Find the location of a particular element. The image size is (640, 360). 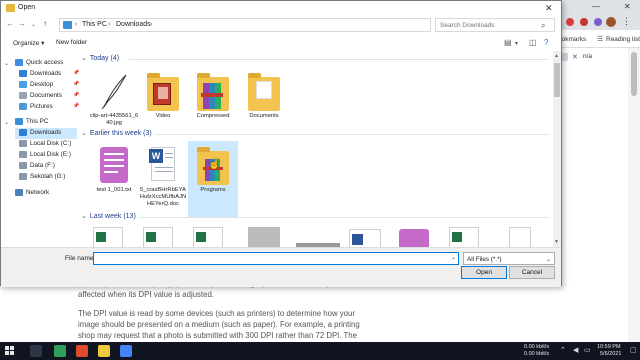

dialog-titlebar: Open ✕ is located at coordinates (281, 8).